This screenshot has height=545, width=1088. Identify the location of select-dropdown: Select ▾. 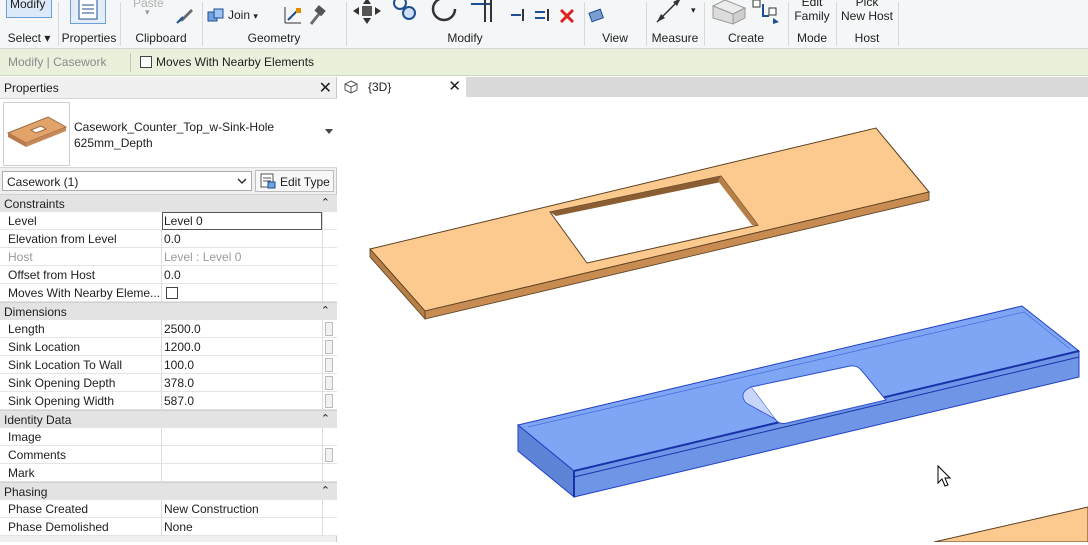
(29, 38).